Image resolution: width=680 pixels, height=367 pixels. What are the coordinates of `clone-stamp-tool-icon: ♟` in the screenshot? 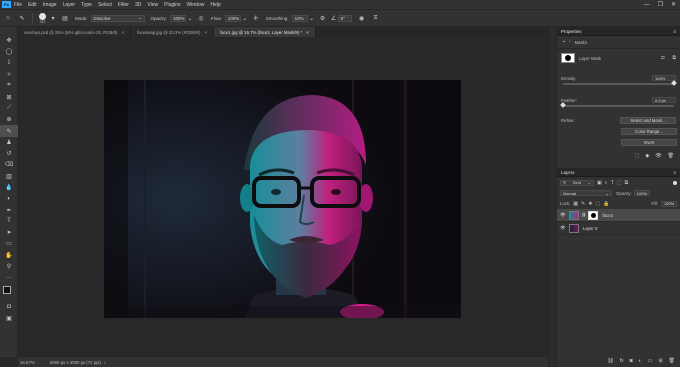 It's located at (9, 142).